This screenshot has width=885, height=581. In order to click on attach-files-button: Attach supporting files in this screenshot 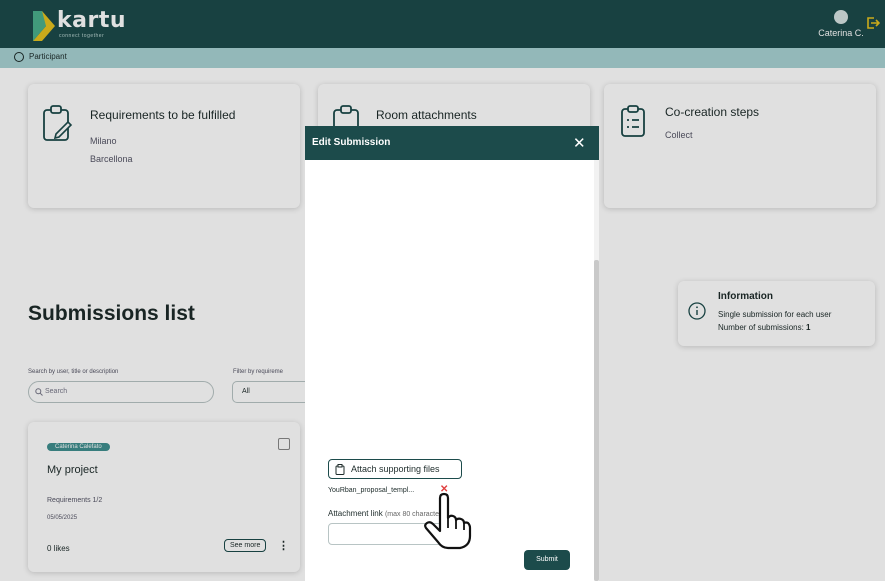, I will do `click(395, 469)`.